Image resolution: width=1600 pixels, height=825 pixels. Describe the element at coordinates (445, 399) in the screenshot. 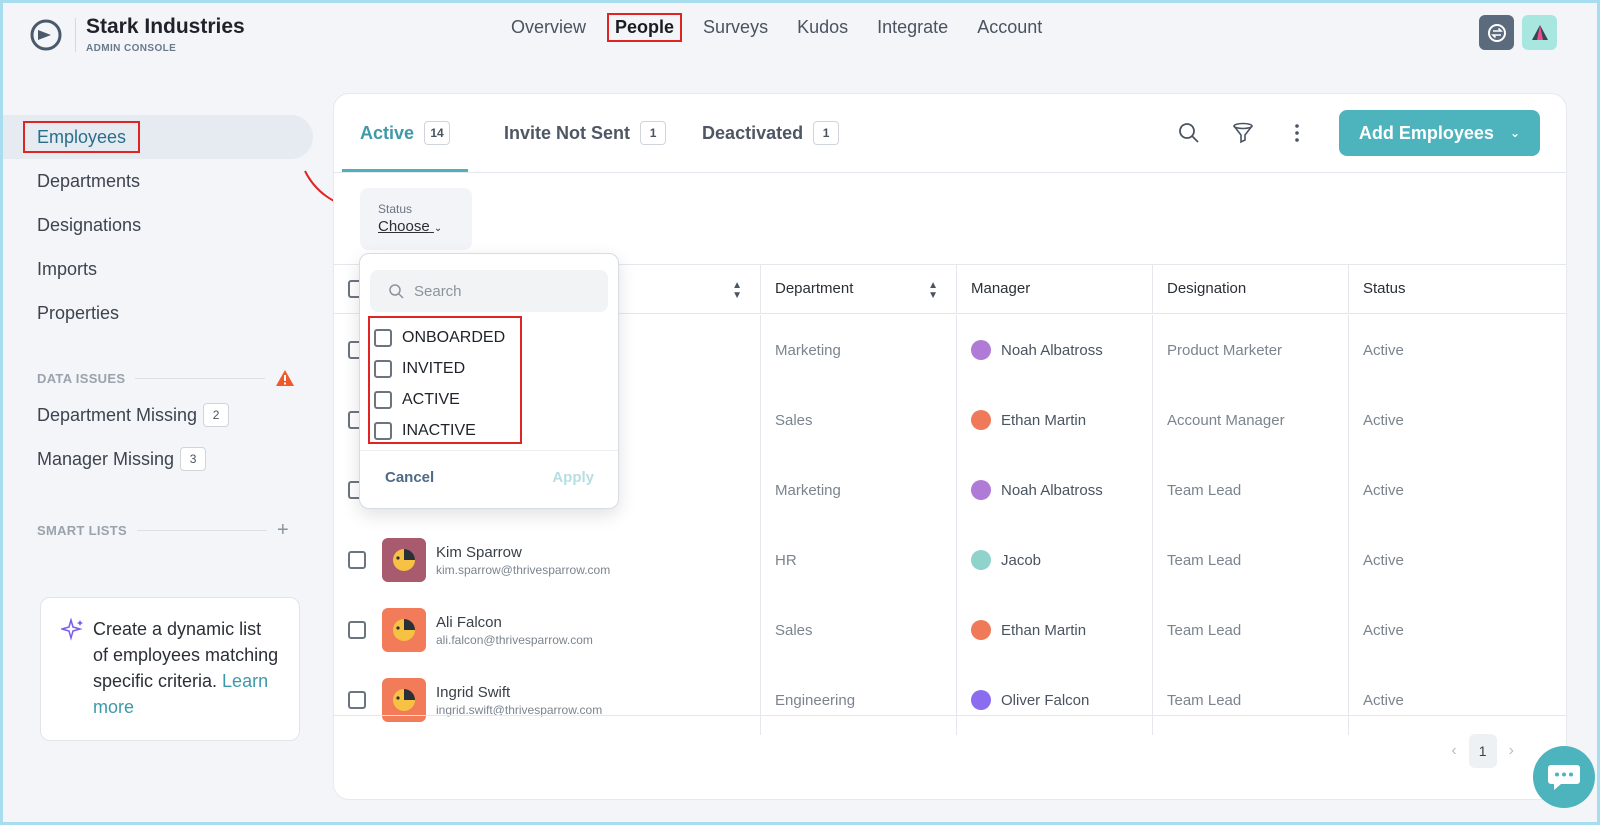

I see `option-active: ACTIVE` at that location.